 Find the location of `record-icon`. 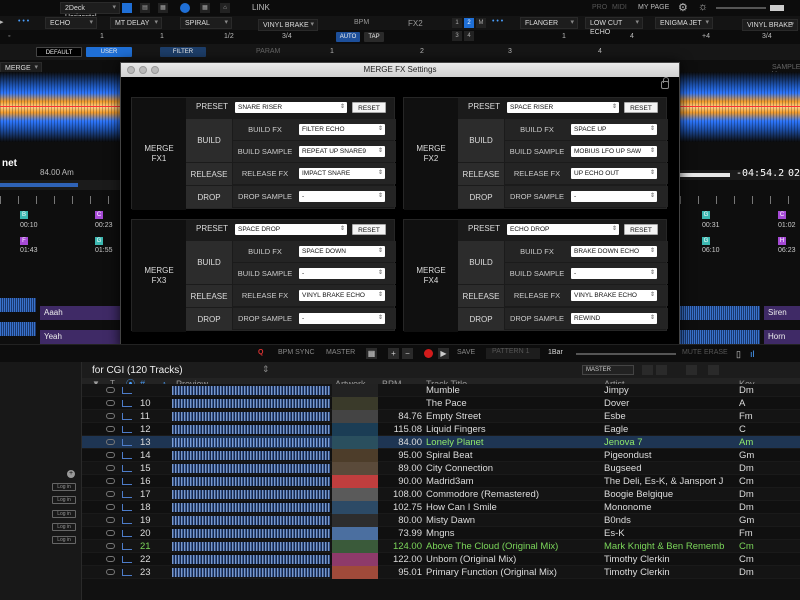

record-icon is located at coordinates (428, 353).